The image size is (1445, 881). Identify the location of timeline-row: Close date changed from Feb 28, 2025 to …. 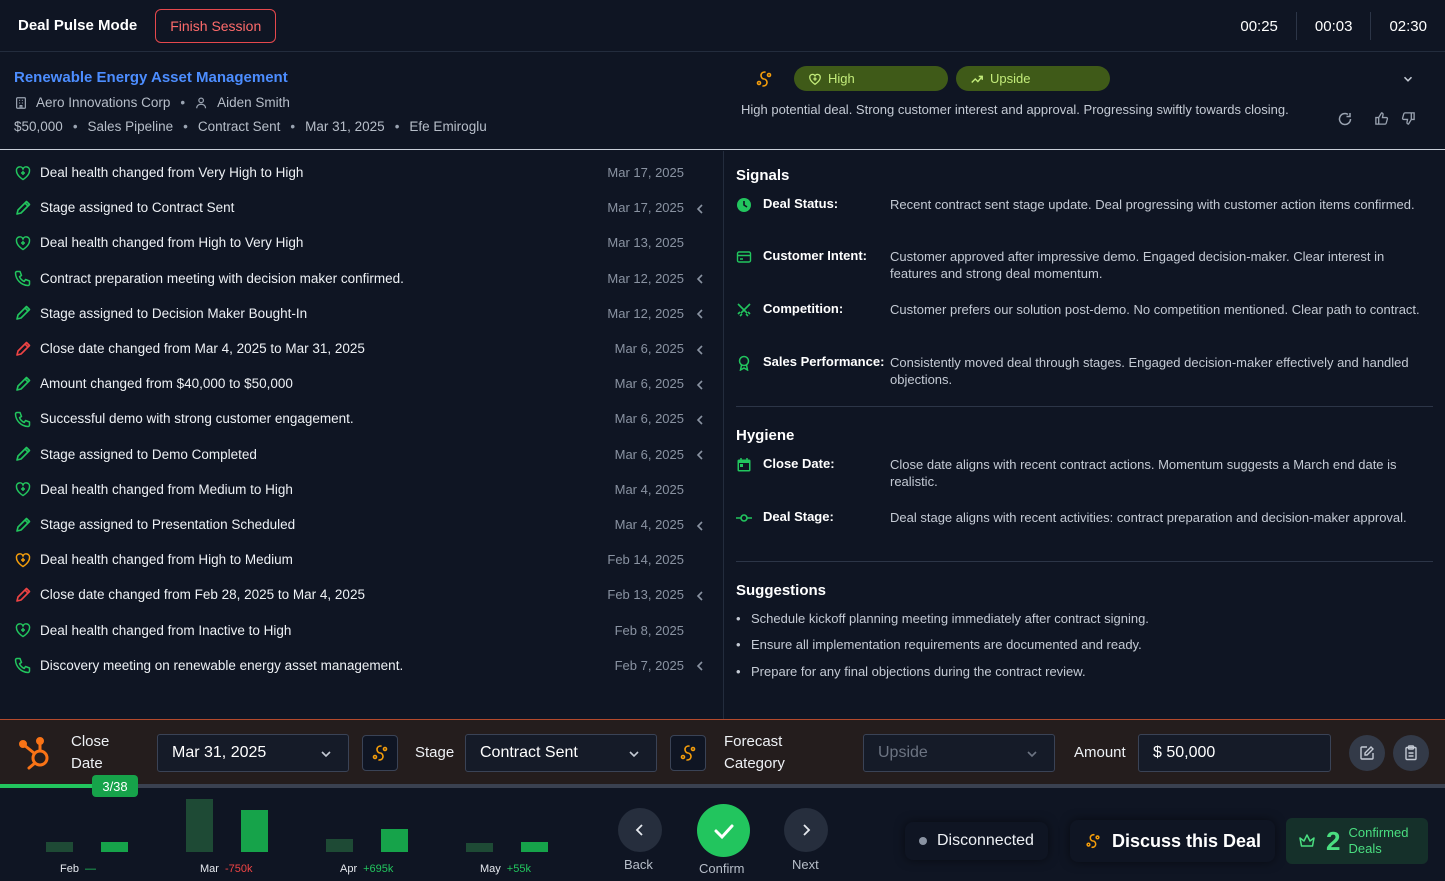
(362, 594).